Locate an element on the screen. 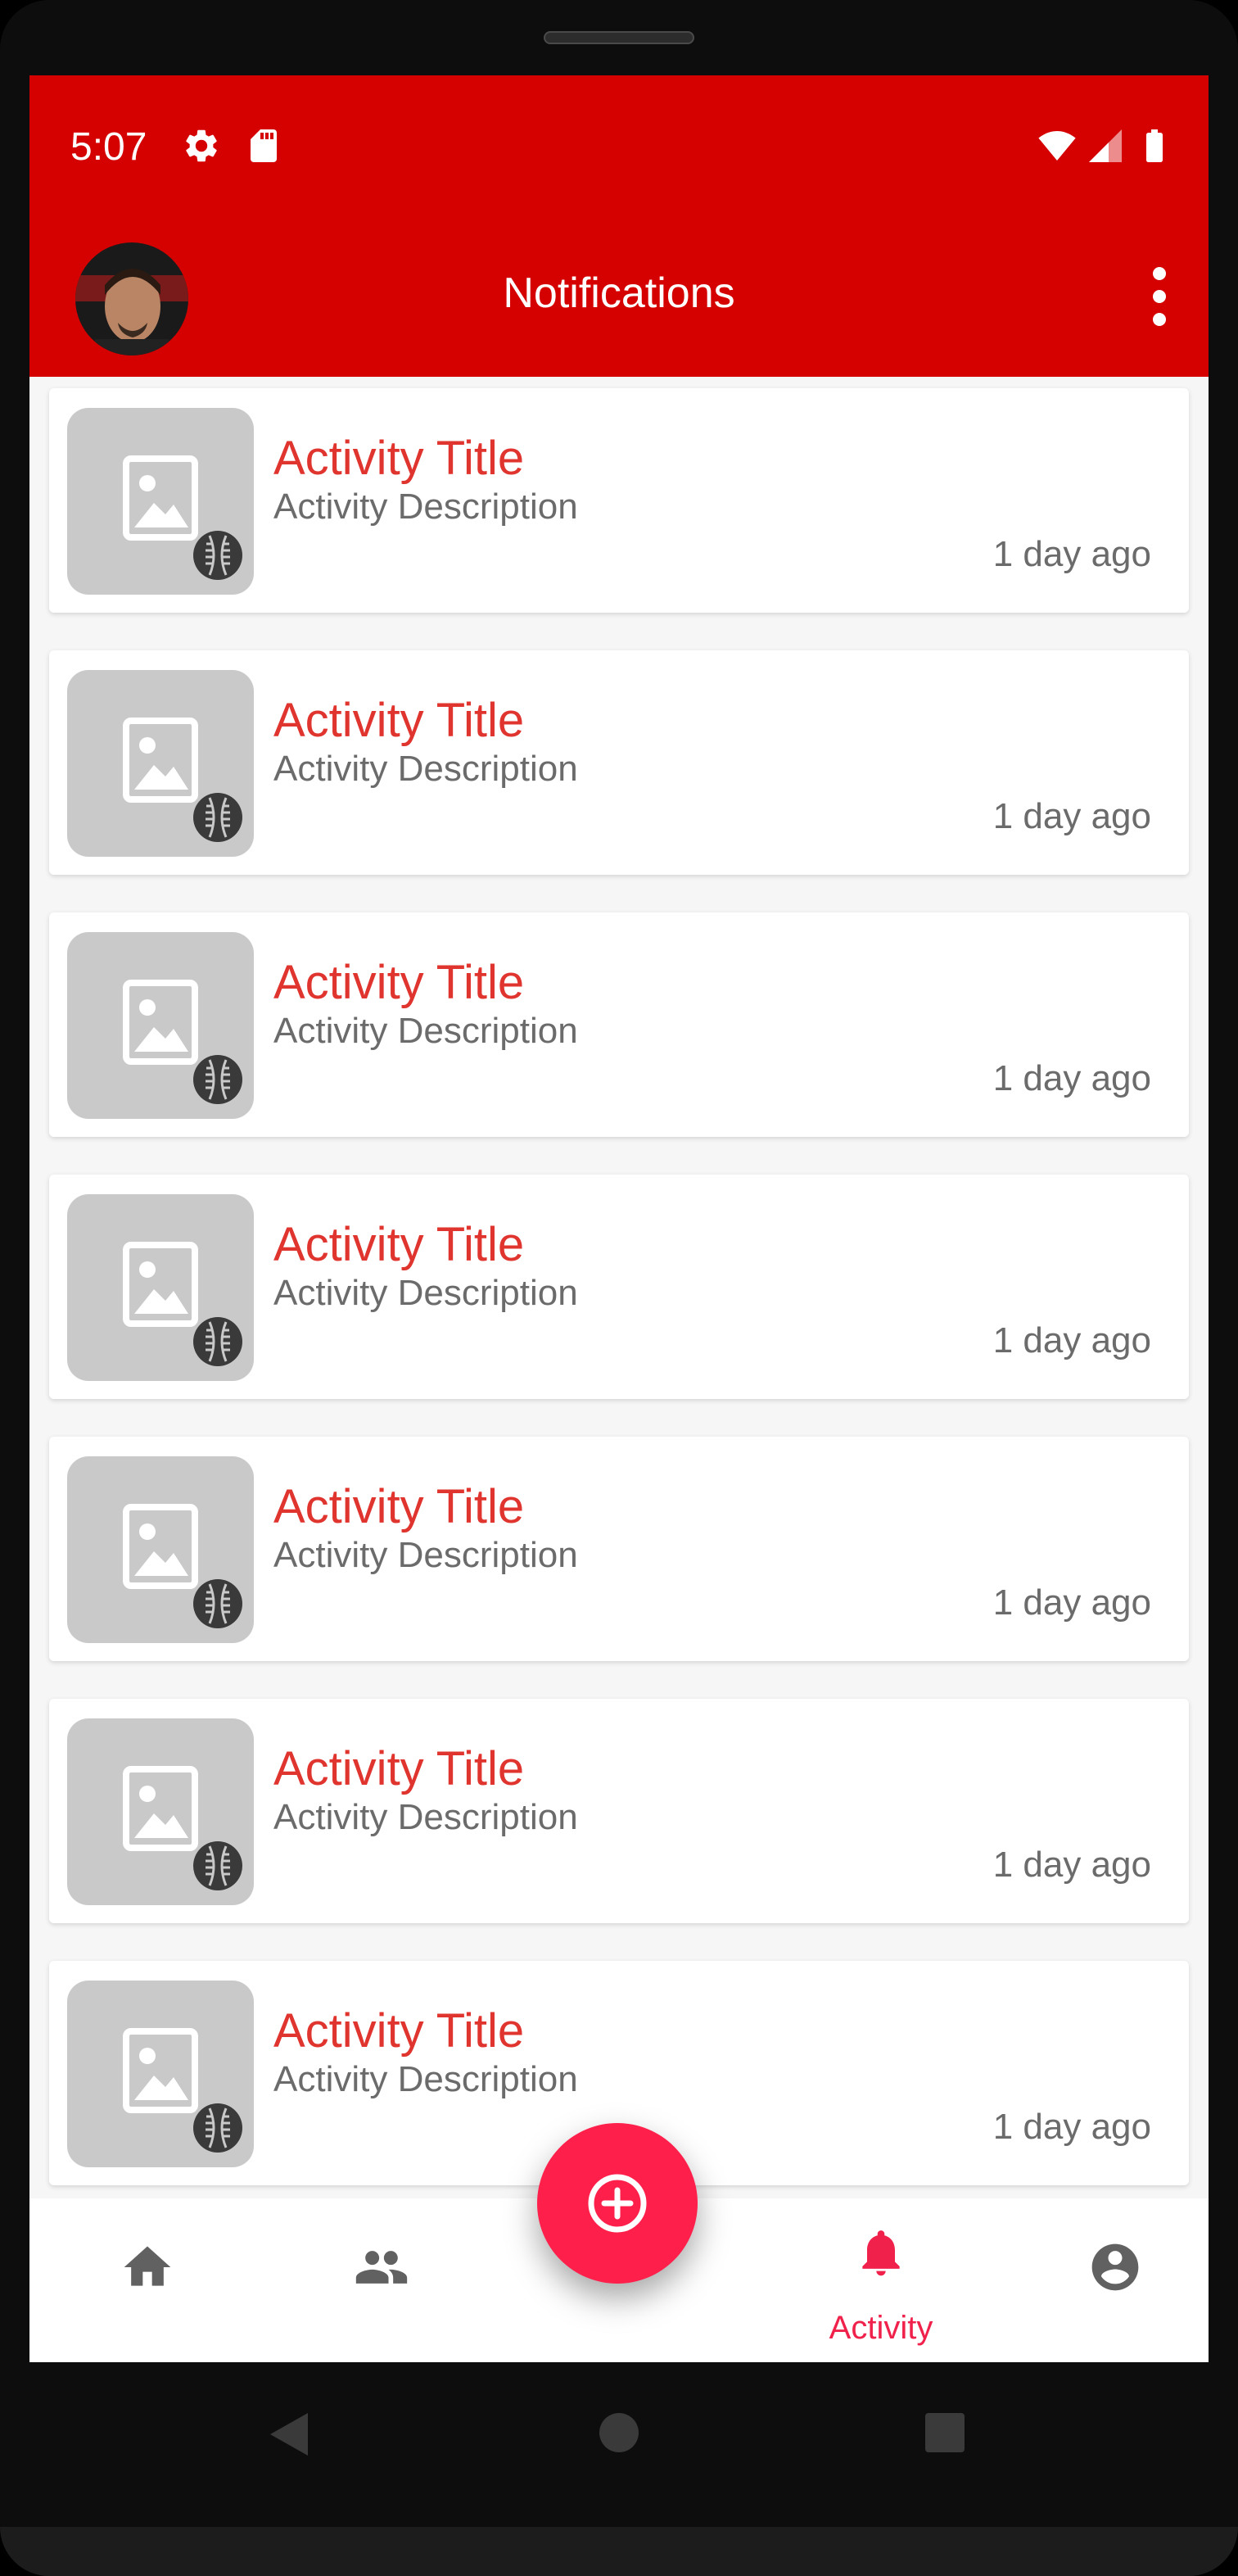 The width and height of the screenshot is (1238, 2576). home-nav-icon is located at coordinates (619, 2432).